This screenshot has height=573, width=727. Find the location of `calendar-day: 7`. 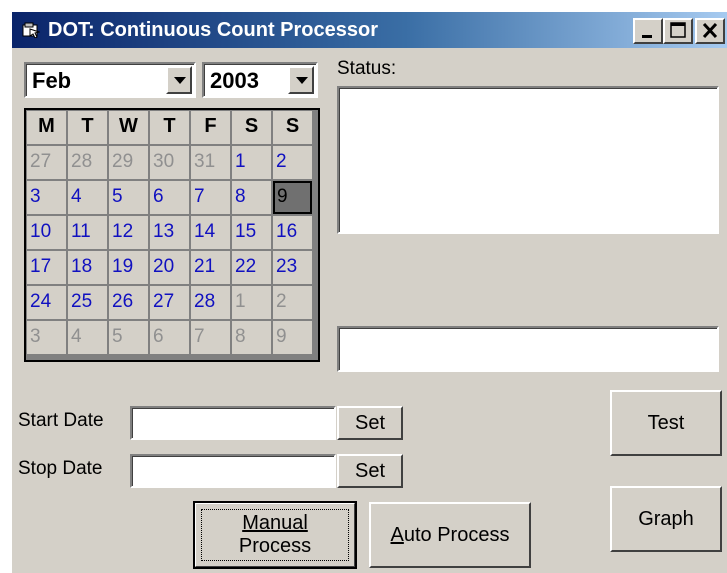

calendar-day: 7 is located at coordinates (210, 197).